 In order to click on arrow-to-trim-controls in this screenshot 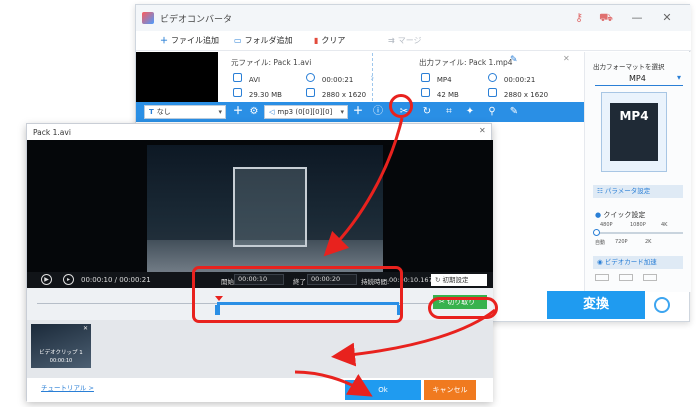, I will do `click(363, 187)`.